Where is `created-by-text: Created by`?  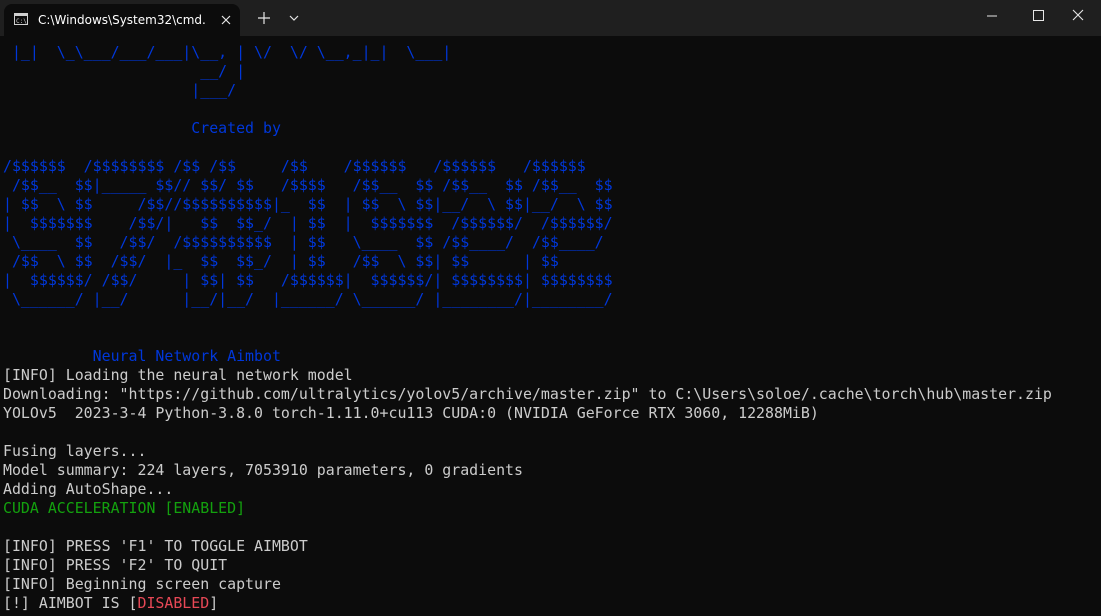 created-by-text: Created by is located at coordinates (142, 128).